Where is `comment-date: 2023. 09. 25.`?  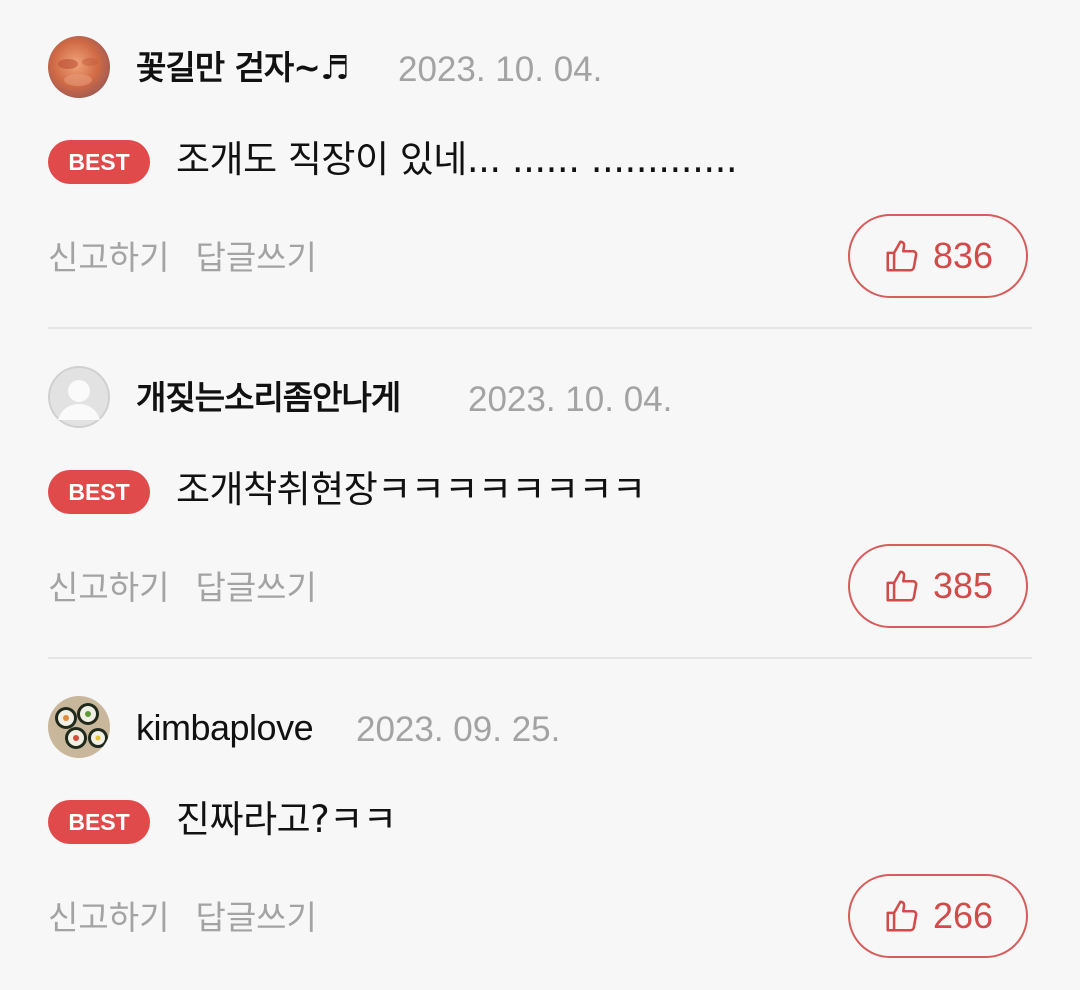
comment-date: 2023. 09. 25. is located at coordinates (458, 729).